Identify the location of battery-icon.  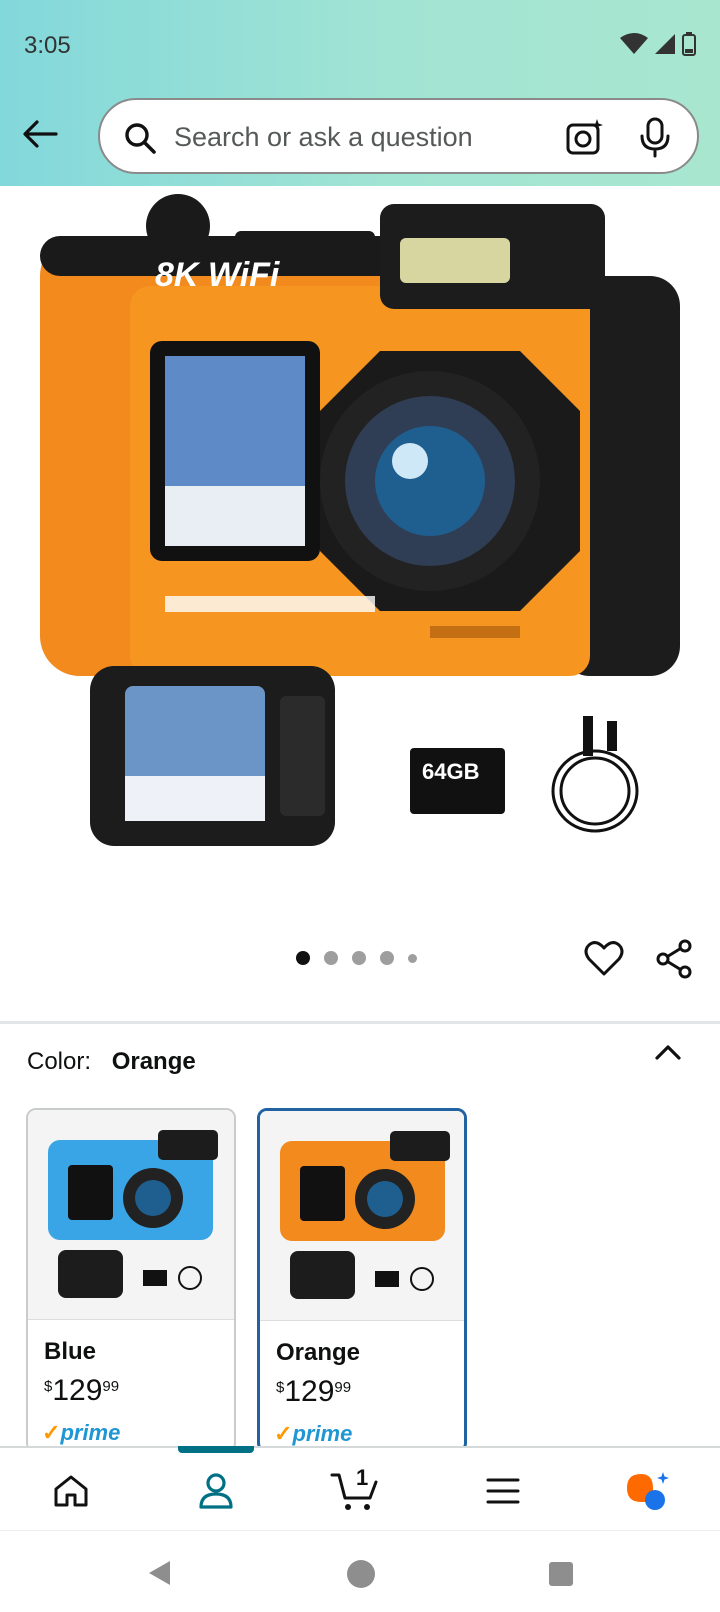
(689, 44).